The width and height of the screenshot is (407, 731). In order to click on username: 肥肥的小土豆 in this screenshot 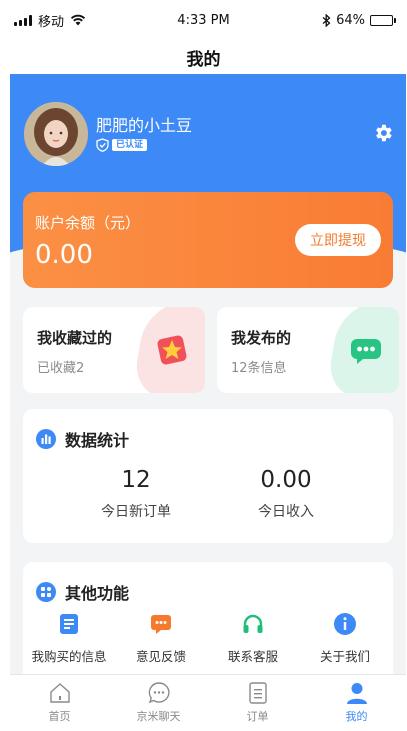, I will do `click(144, 125)`.